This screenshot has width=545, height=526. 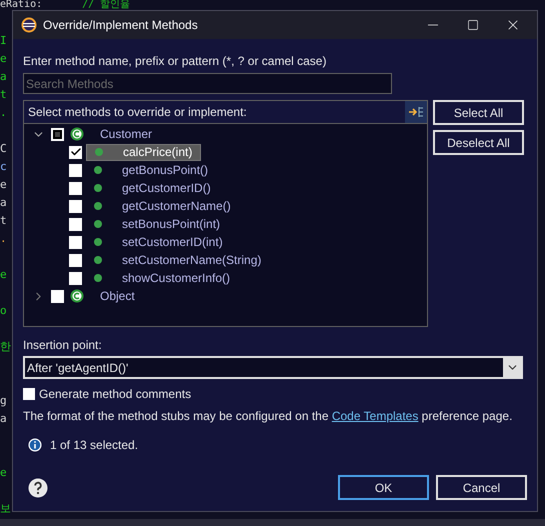 What do you see at coordinates (383, 487) in the screenshot?
I see `dialog-button: OK` at bounding box center [383, 487].